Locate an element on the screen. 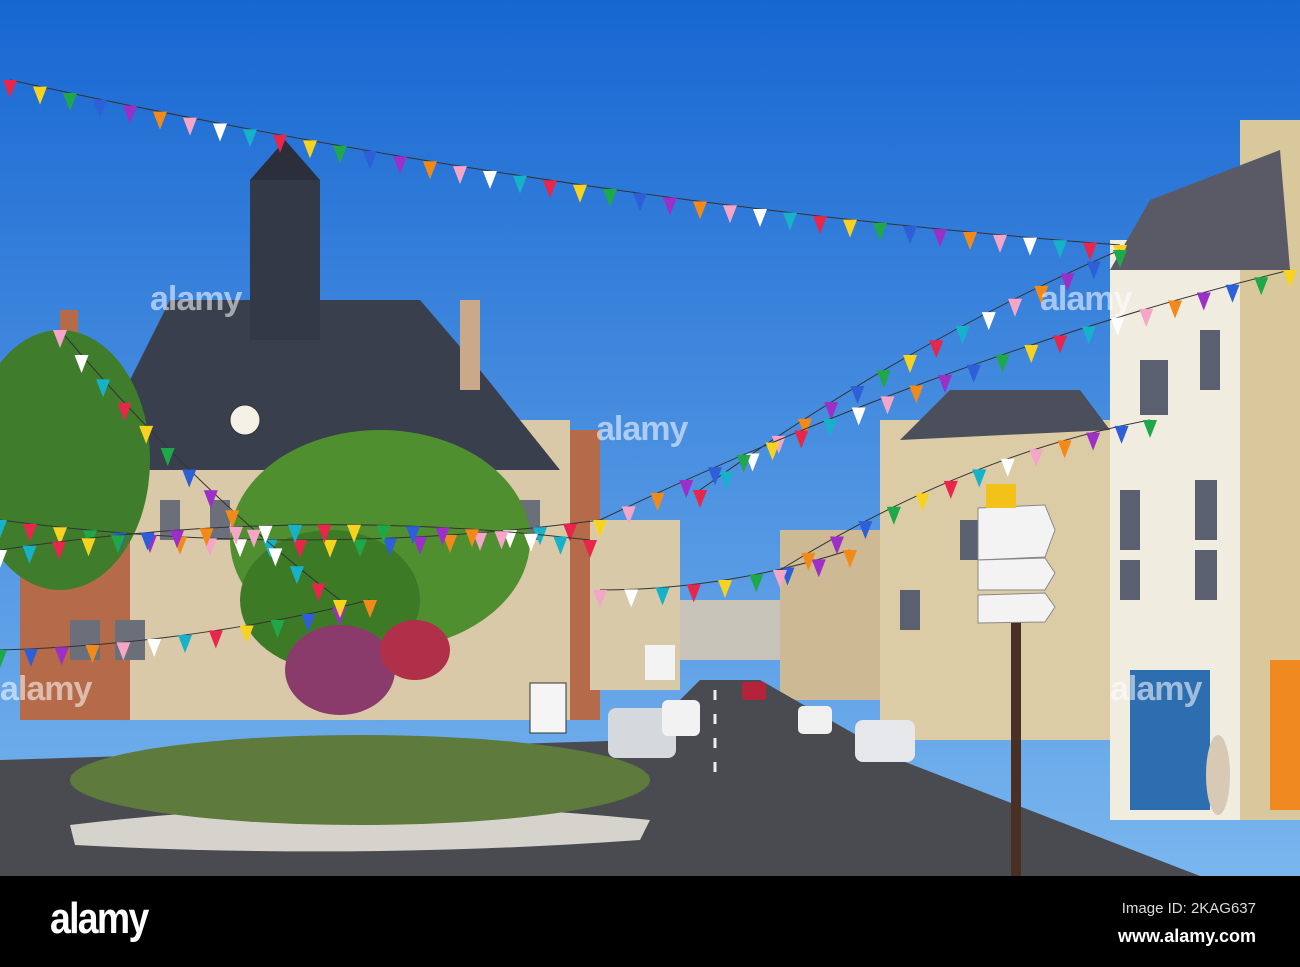 The width and height of the screenshot is (1300, 967). alamy-logo: alamy is located at coordinates (99, 919).